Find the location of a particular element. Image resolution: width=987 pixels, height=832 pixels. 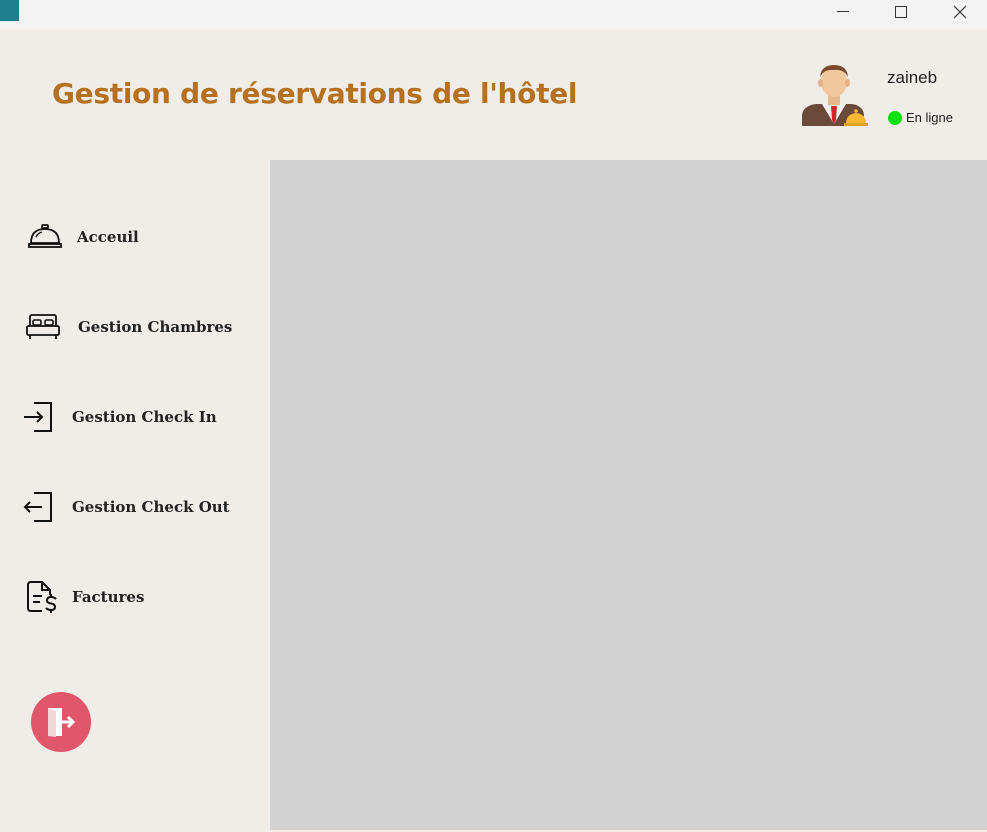

sidebar-item-factures: Factures is located at coordinates (84, 597).